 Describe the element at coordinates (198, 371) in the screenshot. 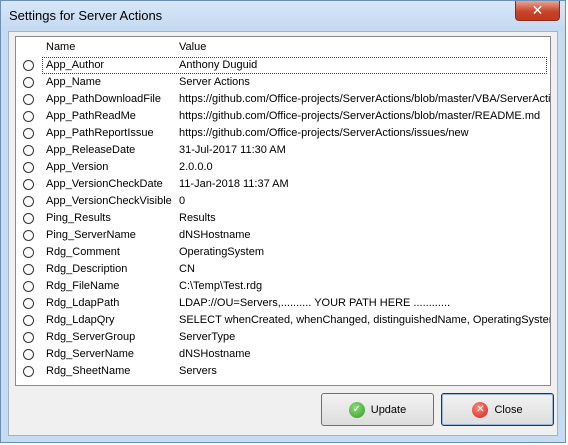

I see `setting-value: Servers` at that location.